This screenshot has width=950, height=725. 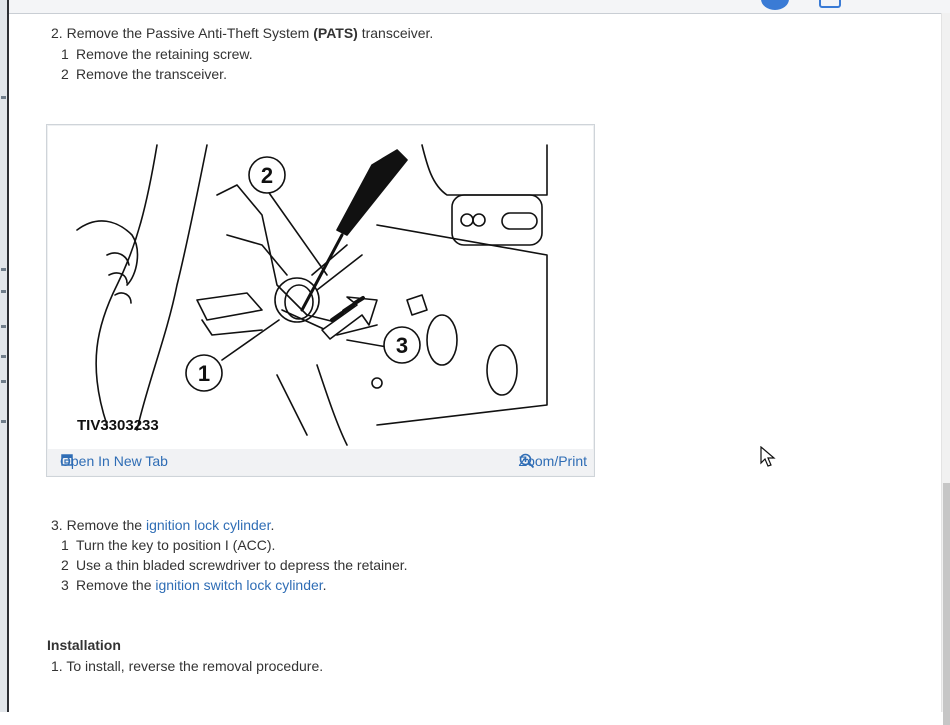 I want to click on installation-heading: Installation, so click(x=84, y=645).